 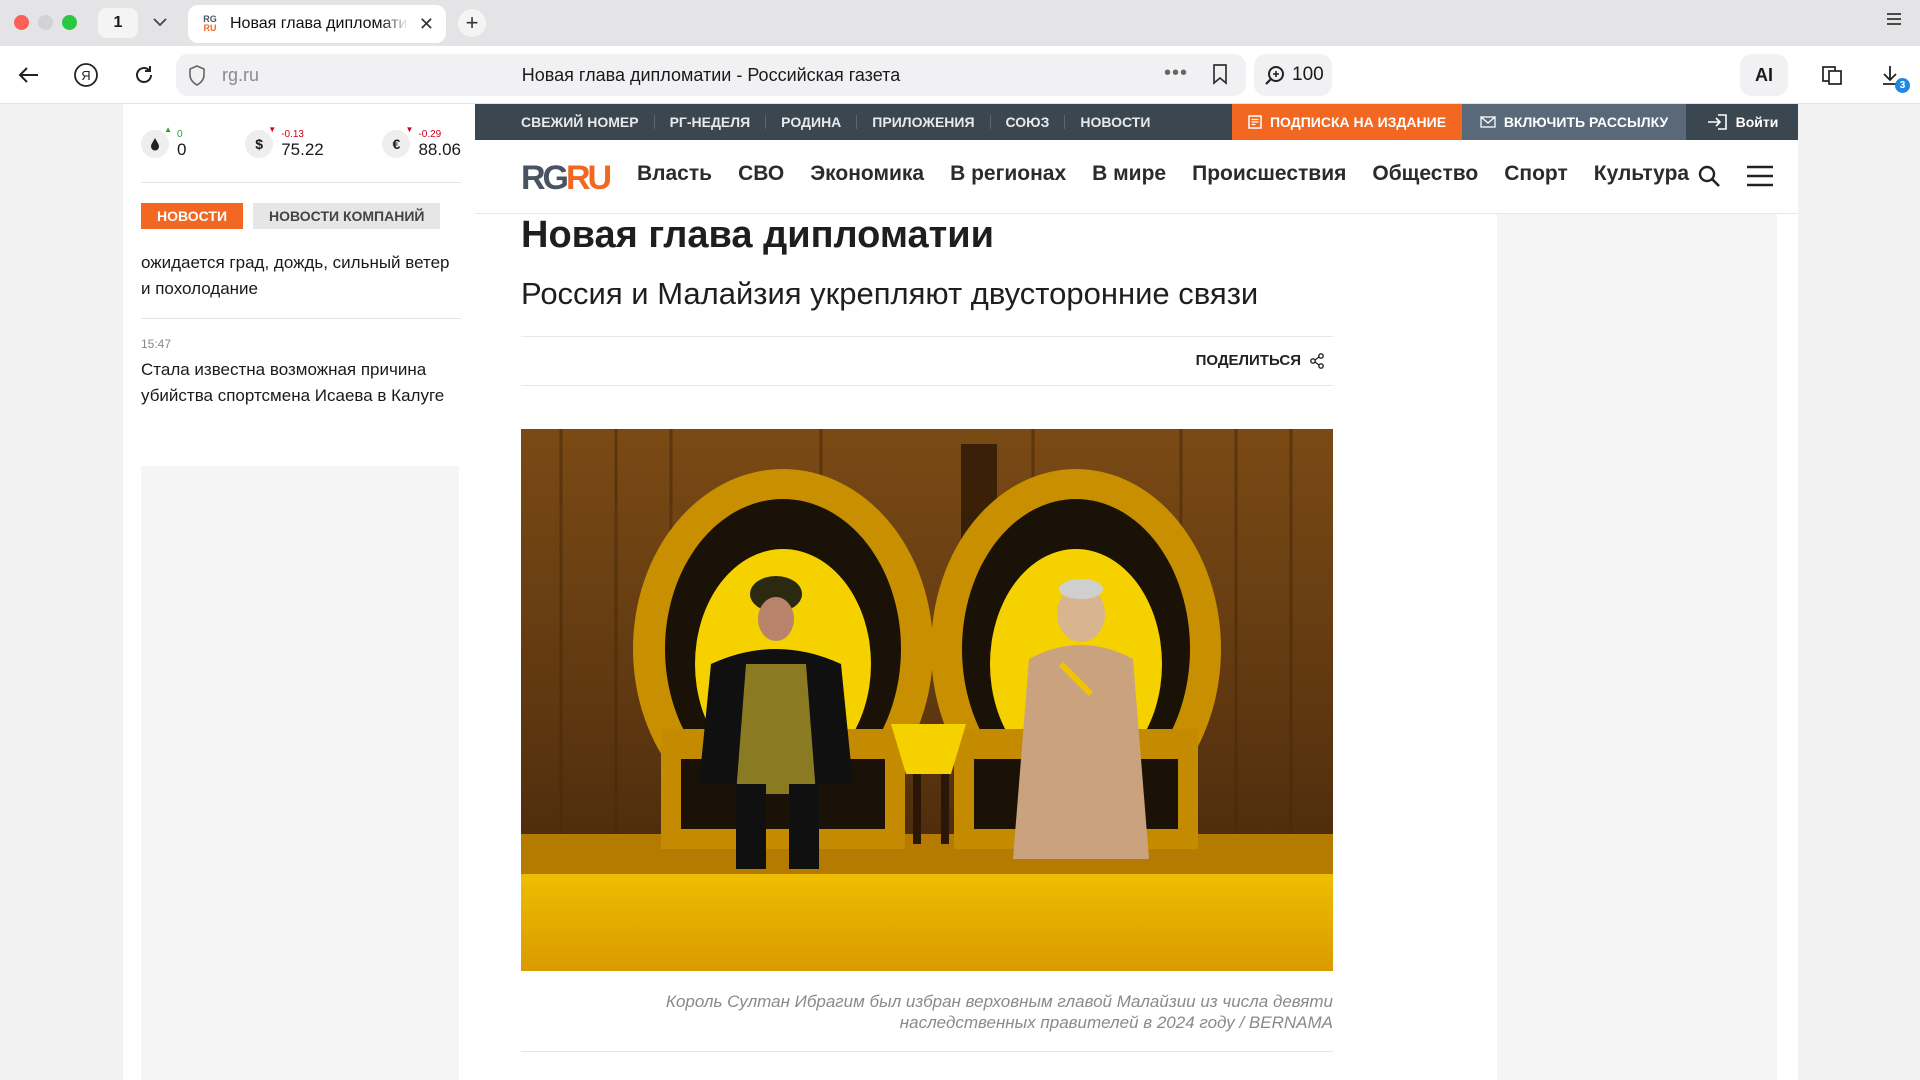 I want to click on tab-list-chevron-down-icon, so click(x=160, y=22).